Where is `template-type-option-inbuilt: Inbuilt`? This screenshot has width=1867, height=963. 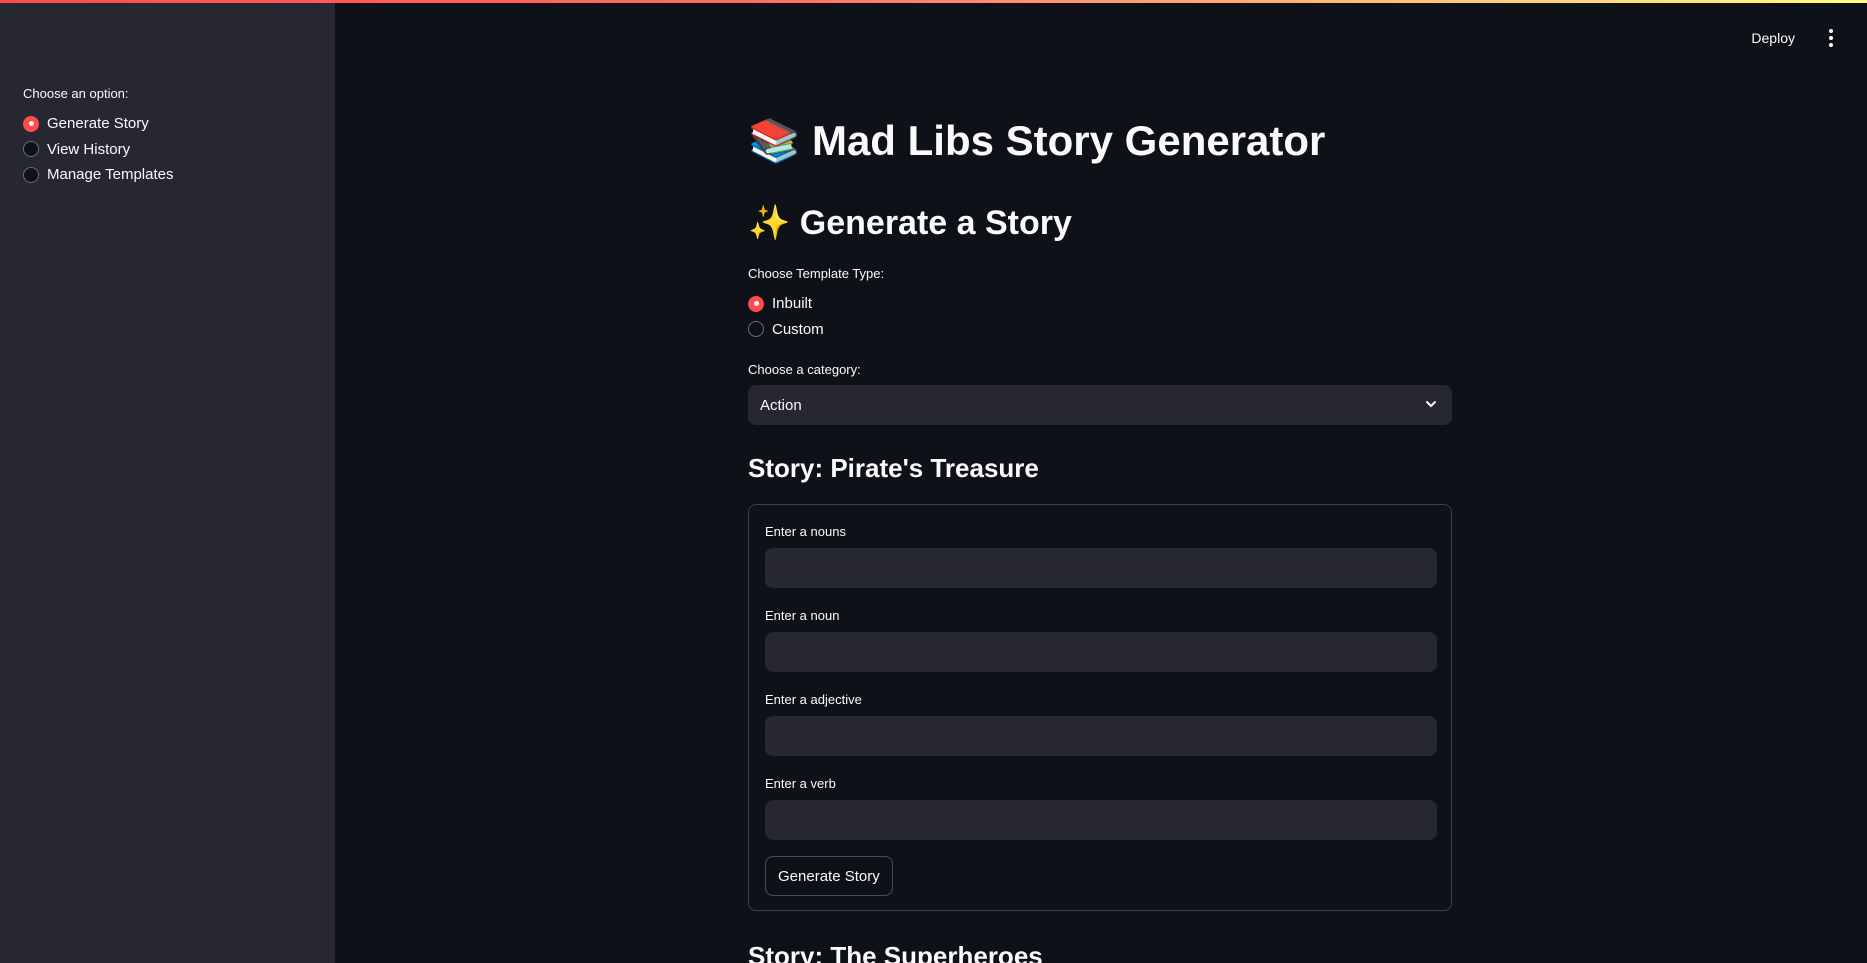 template-type-option-inbuilt: Inbuilt is located at coordinates (786, 304).